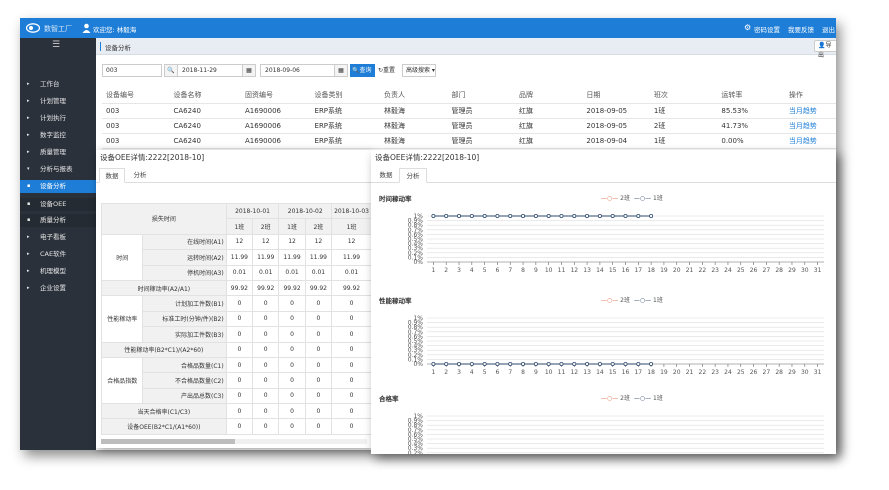 The height and width of the screenshot is (490, 889). Describe the element at coordinates (58, 186) in the screenshot. I see `sidebar-item: ▪ 设备分析` at that location.